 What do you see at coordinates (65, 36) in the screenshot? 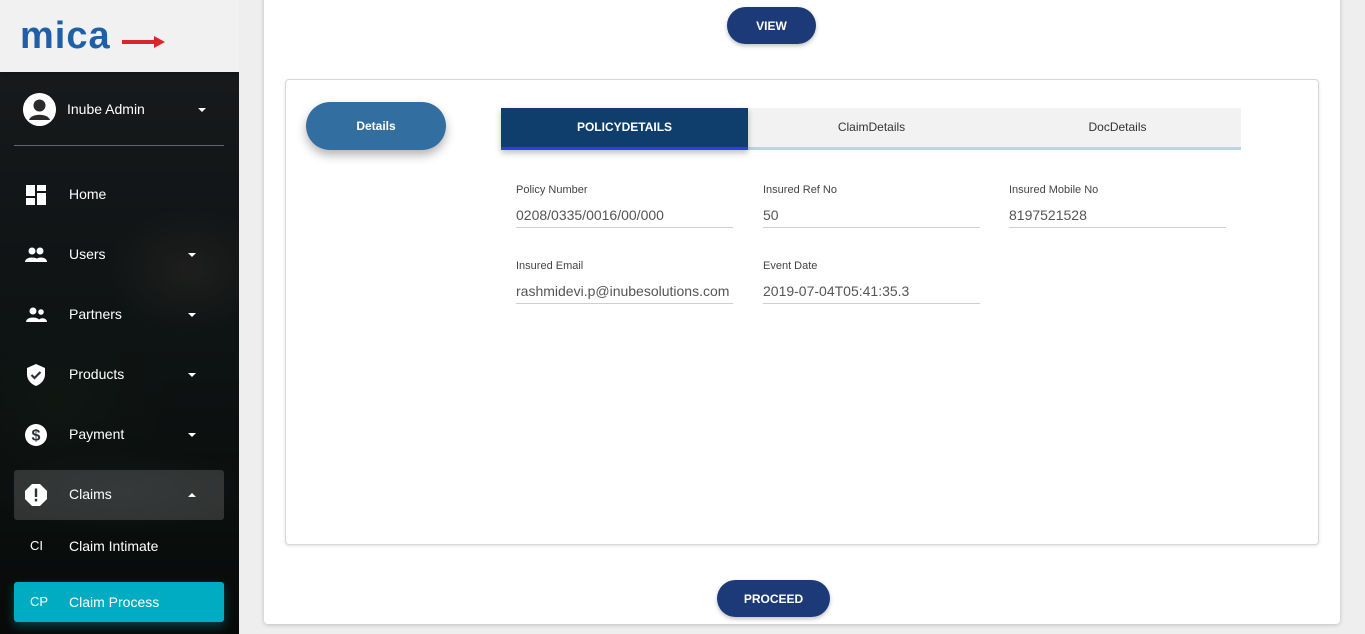
I see `svg-text: mica` at bounding box center [65, 36].